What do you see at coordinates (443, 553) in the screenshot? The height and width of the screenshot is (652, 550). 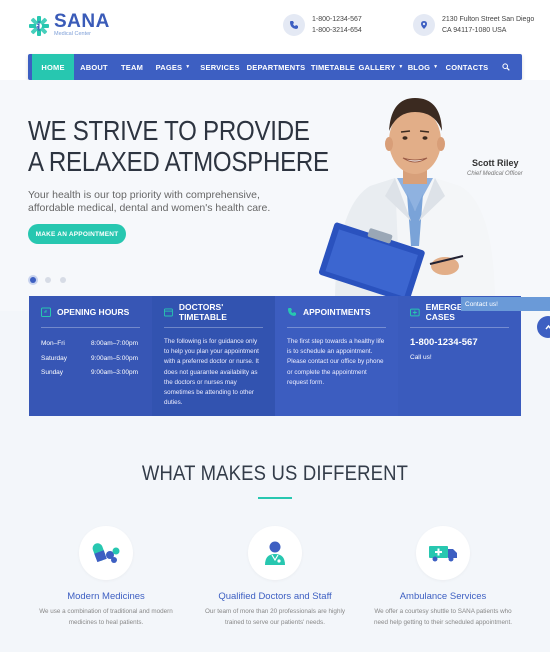 I see `ambulance-icon` at bounding box center [443, 553].